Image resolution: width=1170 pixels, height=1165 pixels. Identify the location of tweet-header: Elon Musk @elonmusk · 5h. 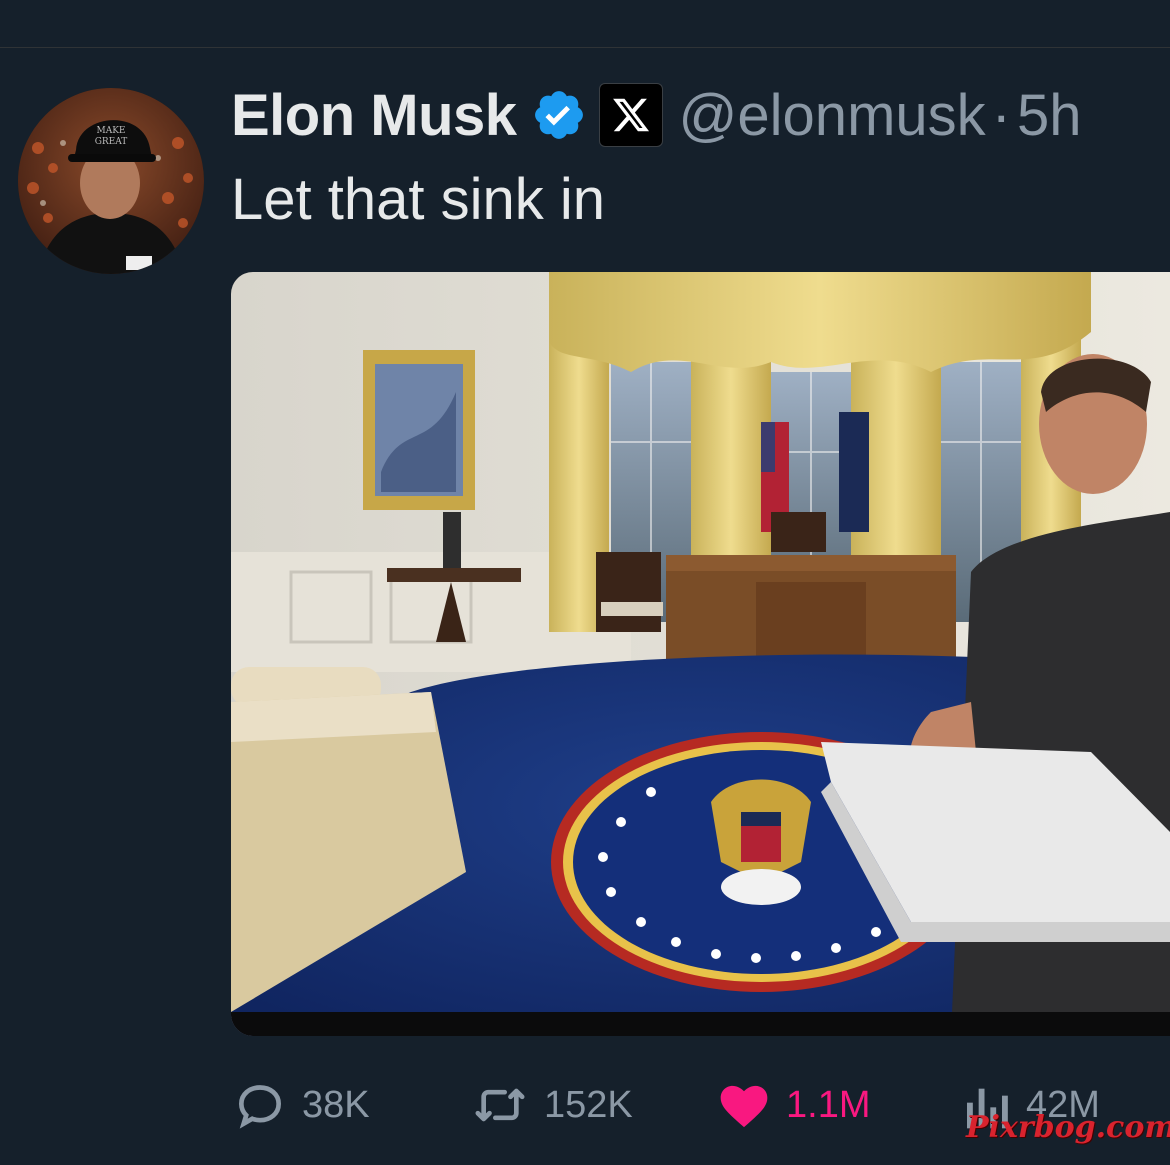
(656, 115).